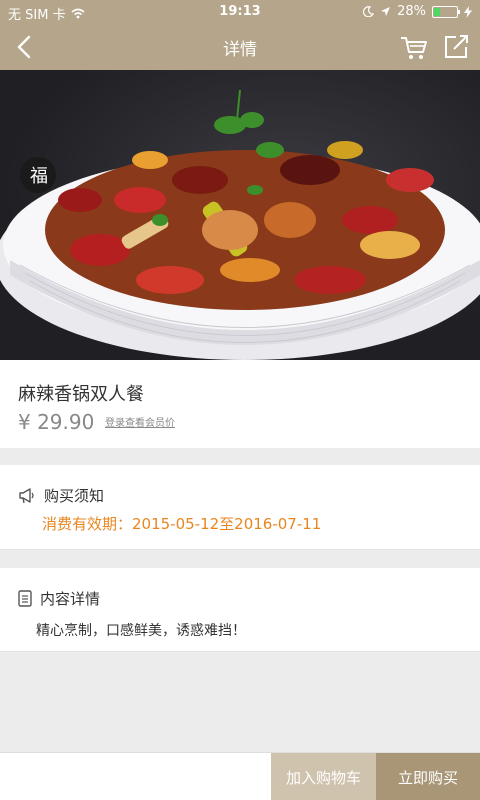 The height and width of the screenshot is (800, 480). I want to click on megaphone-icon, so click(26, 495).